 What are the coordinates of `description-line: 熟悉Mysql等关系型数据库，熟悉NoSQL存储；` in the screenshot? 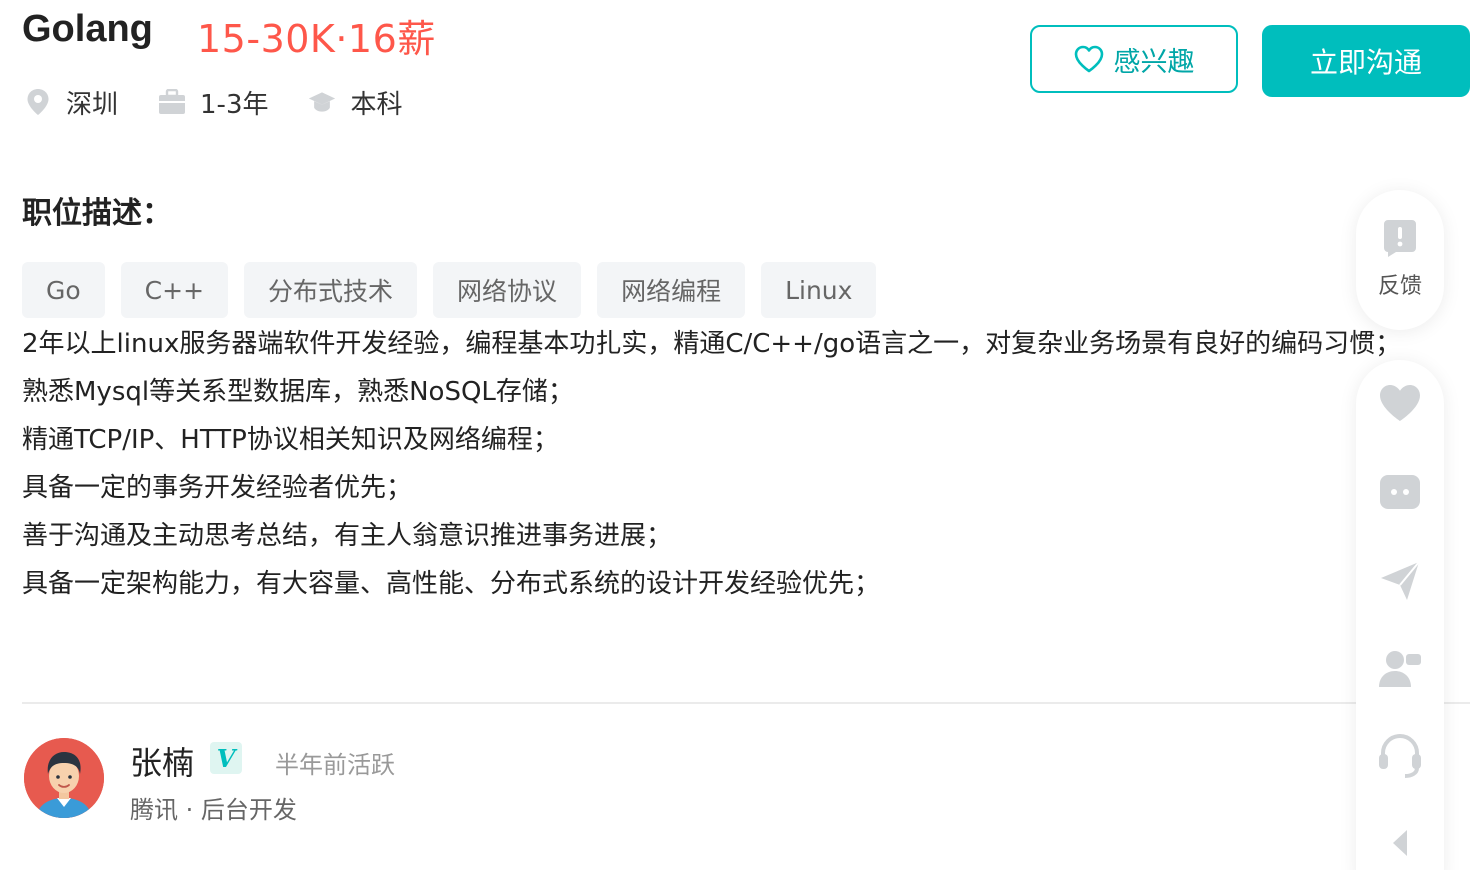 It's located at (298, 392).